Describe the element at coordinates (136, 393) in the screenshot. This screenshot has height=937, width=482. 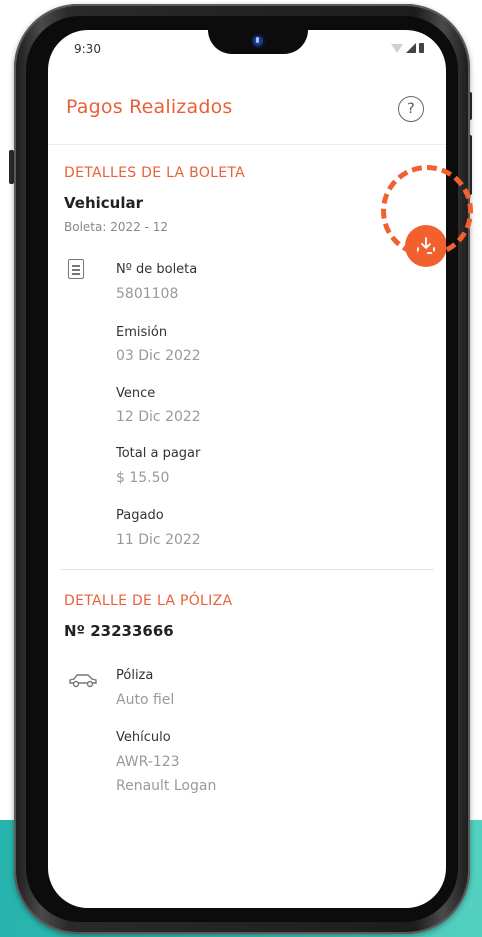
I see `field-label-vence: Vence` at that location.